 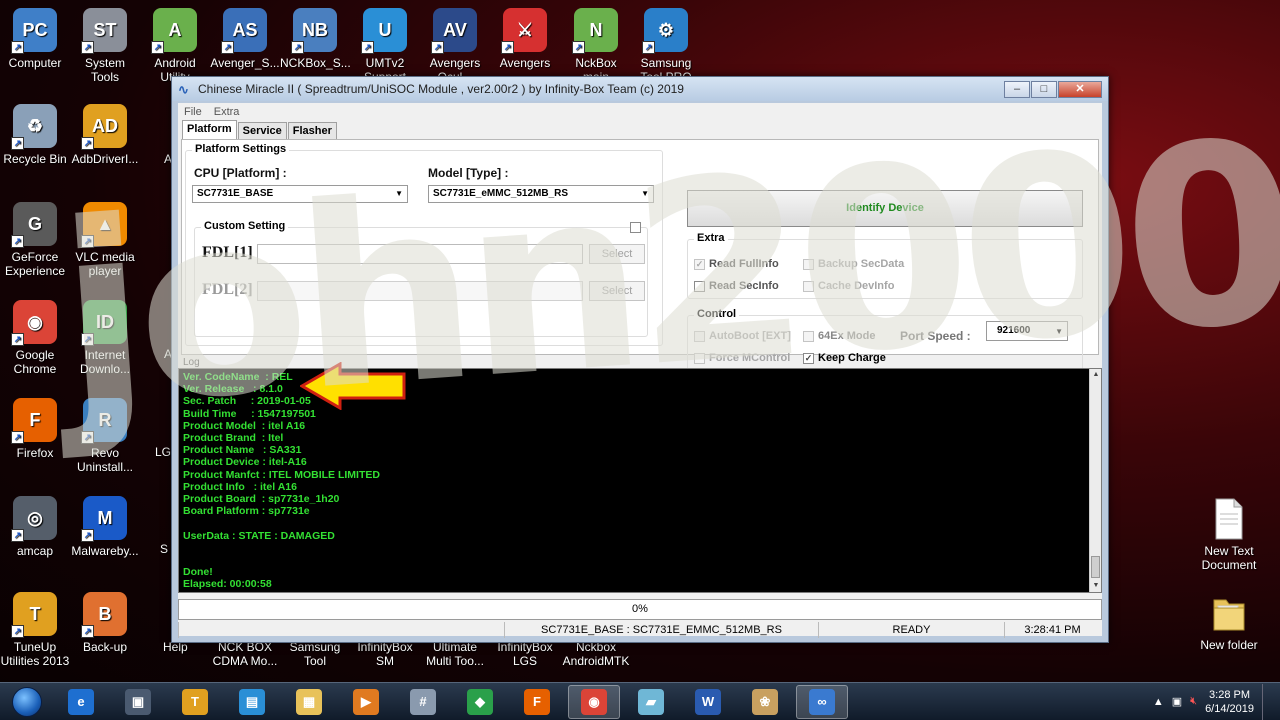 What do you see at coordinates (1027, 331) in the screenshot?
I see `port-speed-select: 921600 ▼` at bounding box center [1027, 331].